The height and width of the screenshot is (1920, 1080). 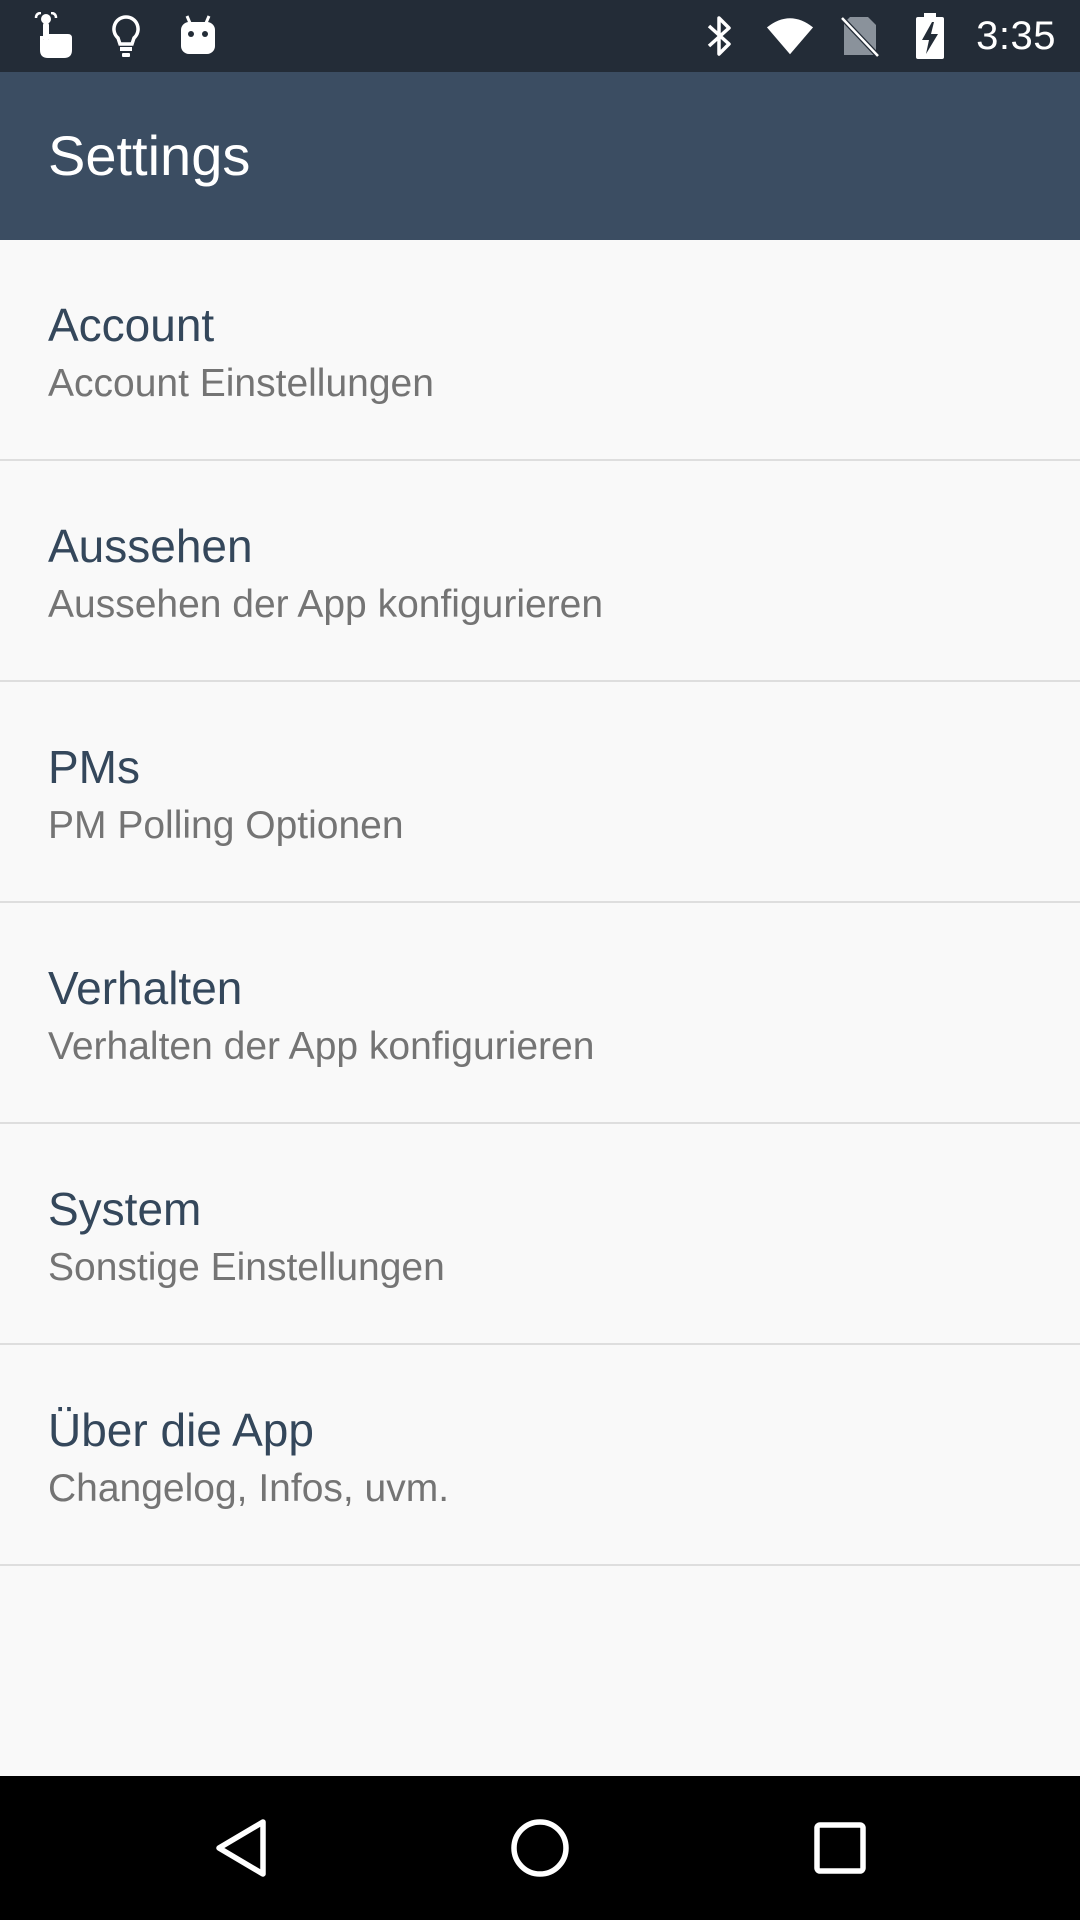 I want to click on lightbulb-icon, so click(x=126, y=36).